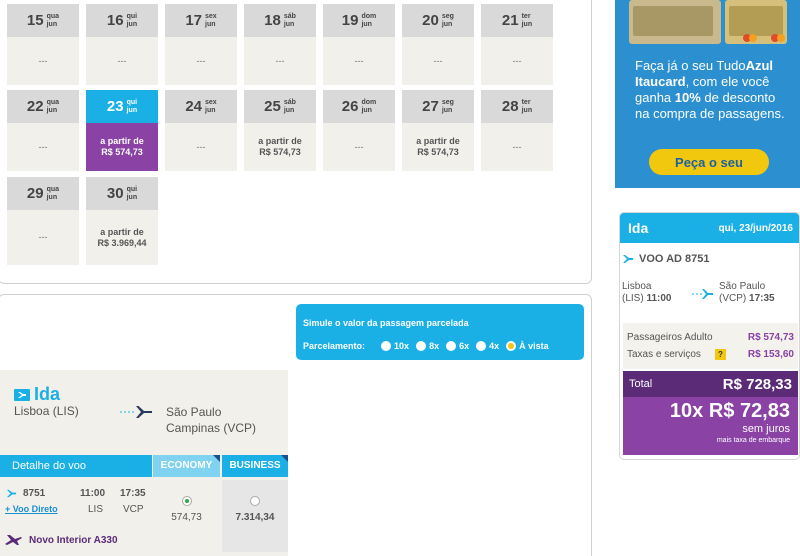  What do you see at coordinates (708, 22) in the screenshot?
I see `credit-cards-image` at bounding box center [708, 22].